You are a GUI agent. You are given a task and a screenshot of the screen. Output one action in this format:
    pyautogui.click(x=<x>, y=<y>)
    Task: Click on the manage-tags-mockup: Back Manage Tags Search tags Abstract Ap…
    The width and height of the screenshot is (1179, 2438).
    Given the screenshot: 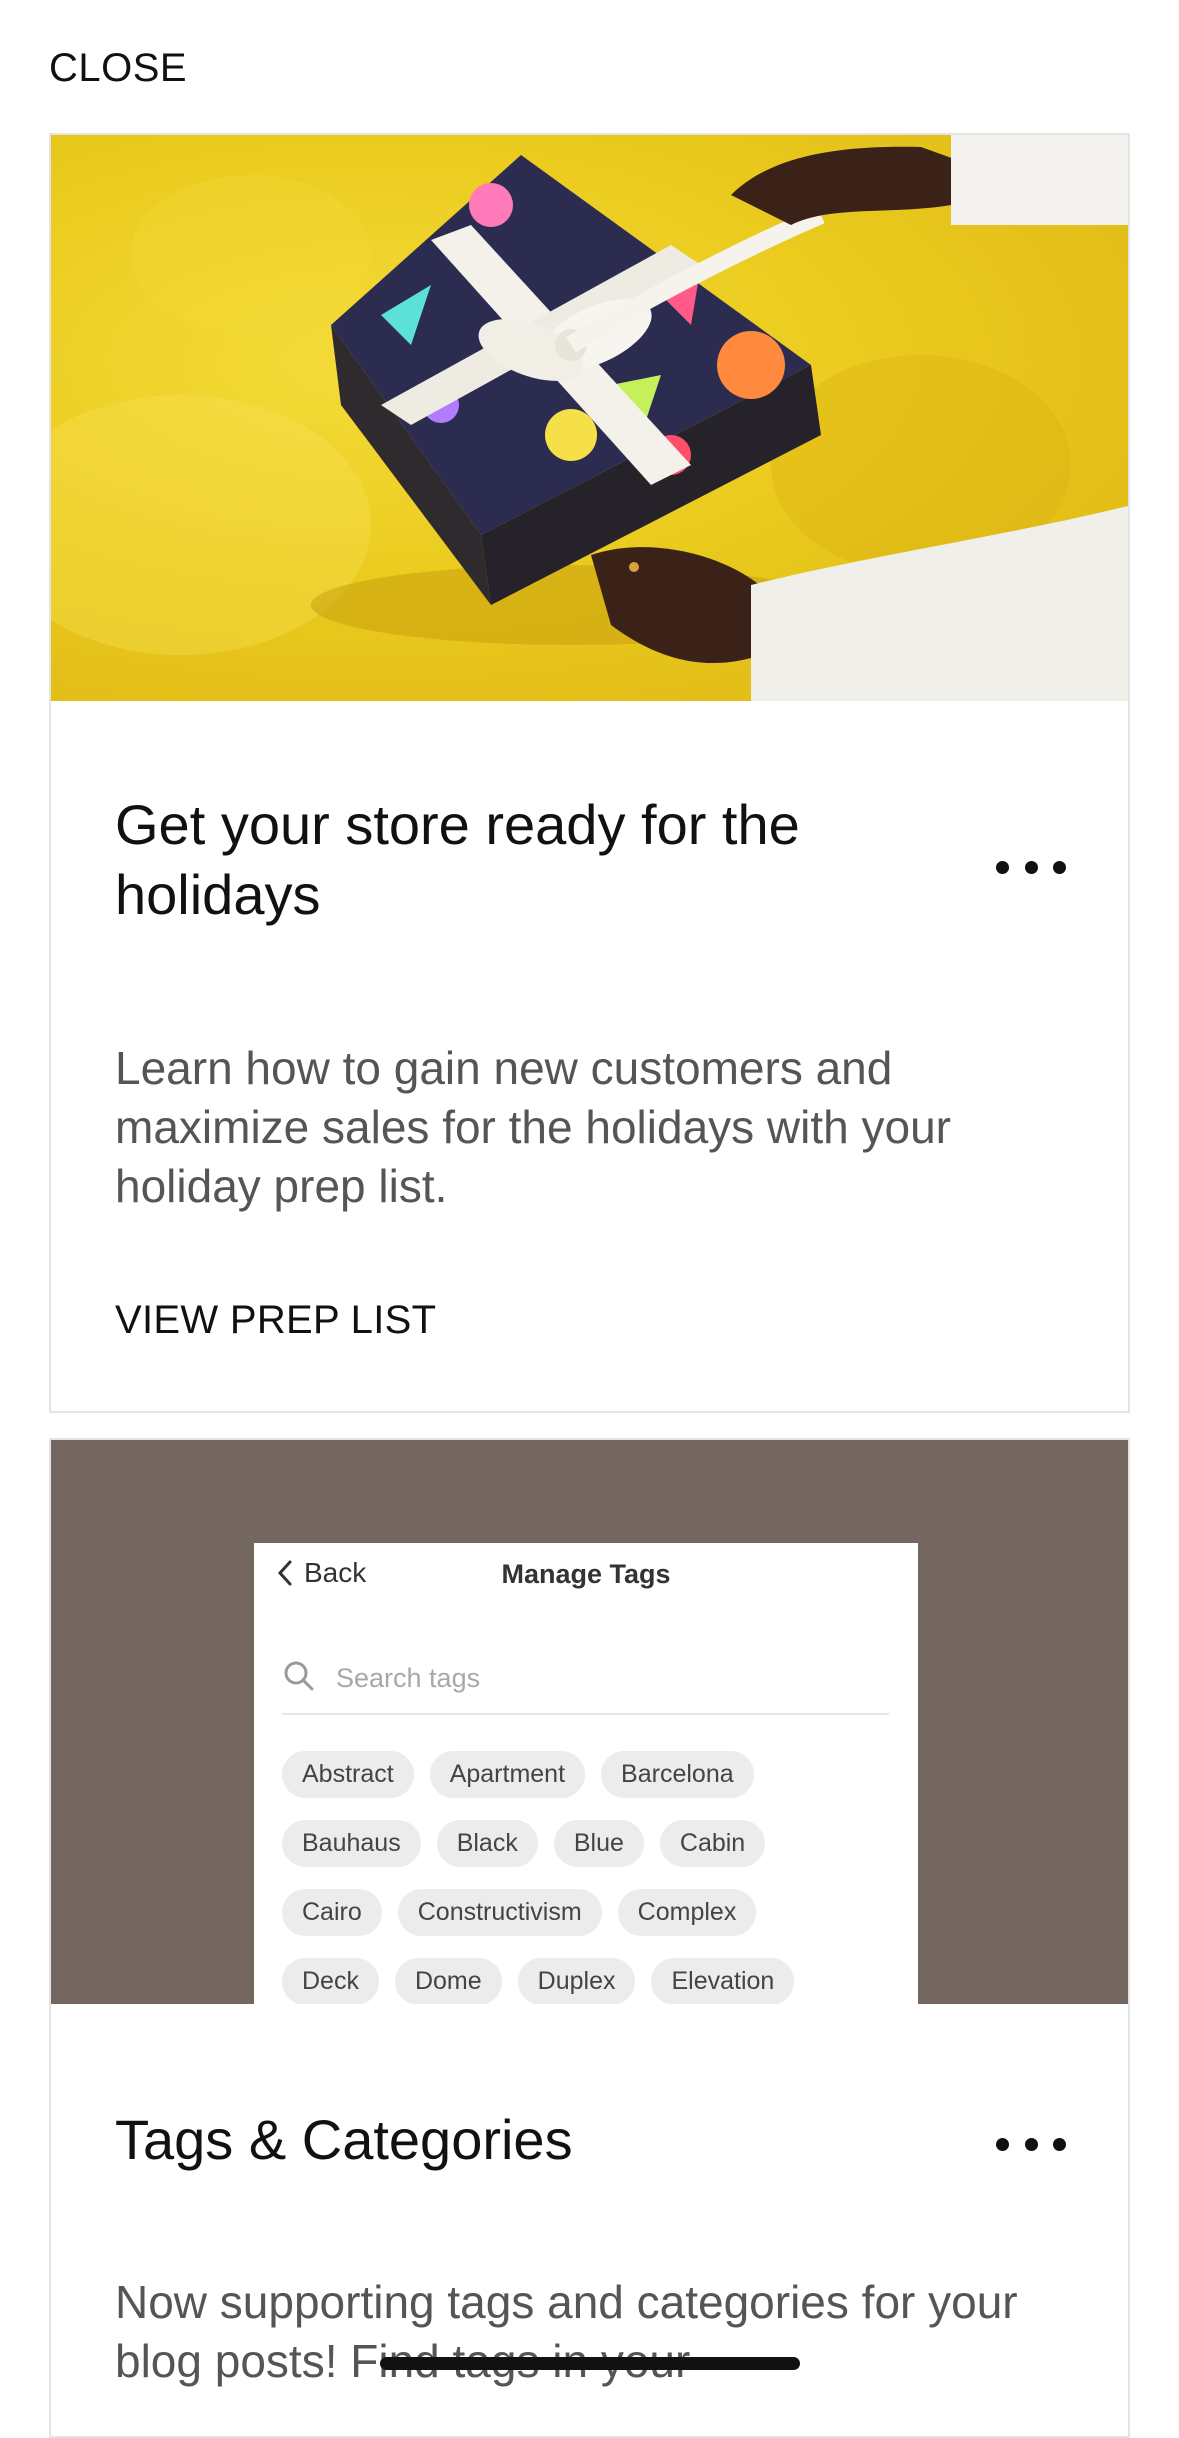 What is the action you would take?
    pyautogui.click(x=586, y=1773)
    